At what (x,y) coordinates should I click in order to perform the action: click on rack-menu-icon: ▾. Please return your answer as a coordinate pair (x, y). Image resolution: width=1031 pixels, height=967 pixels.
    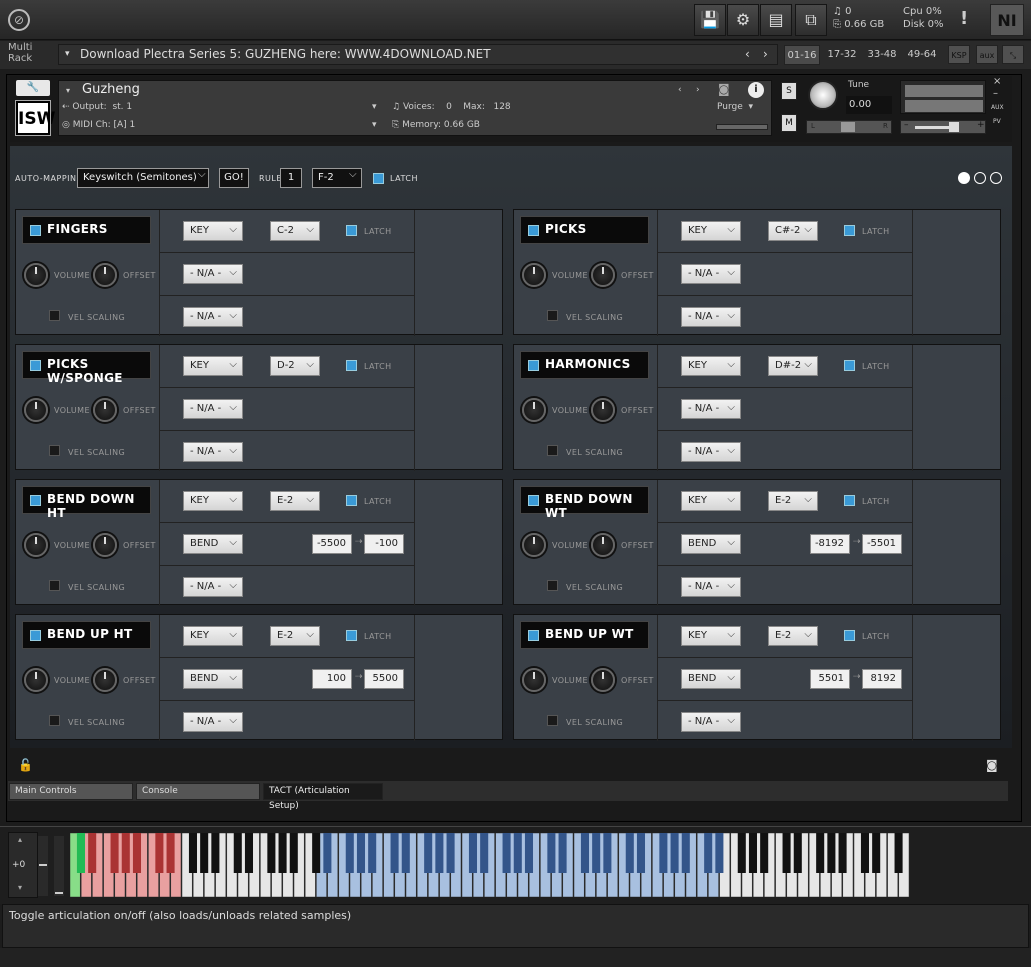
    Looking at the image, I should click on (67, 54).